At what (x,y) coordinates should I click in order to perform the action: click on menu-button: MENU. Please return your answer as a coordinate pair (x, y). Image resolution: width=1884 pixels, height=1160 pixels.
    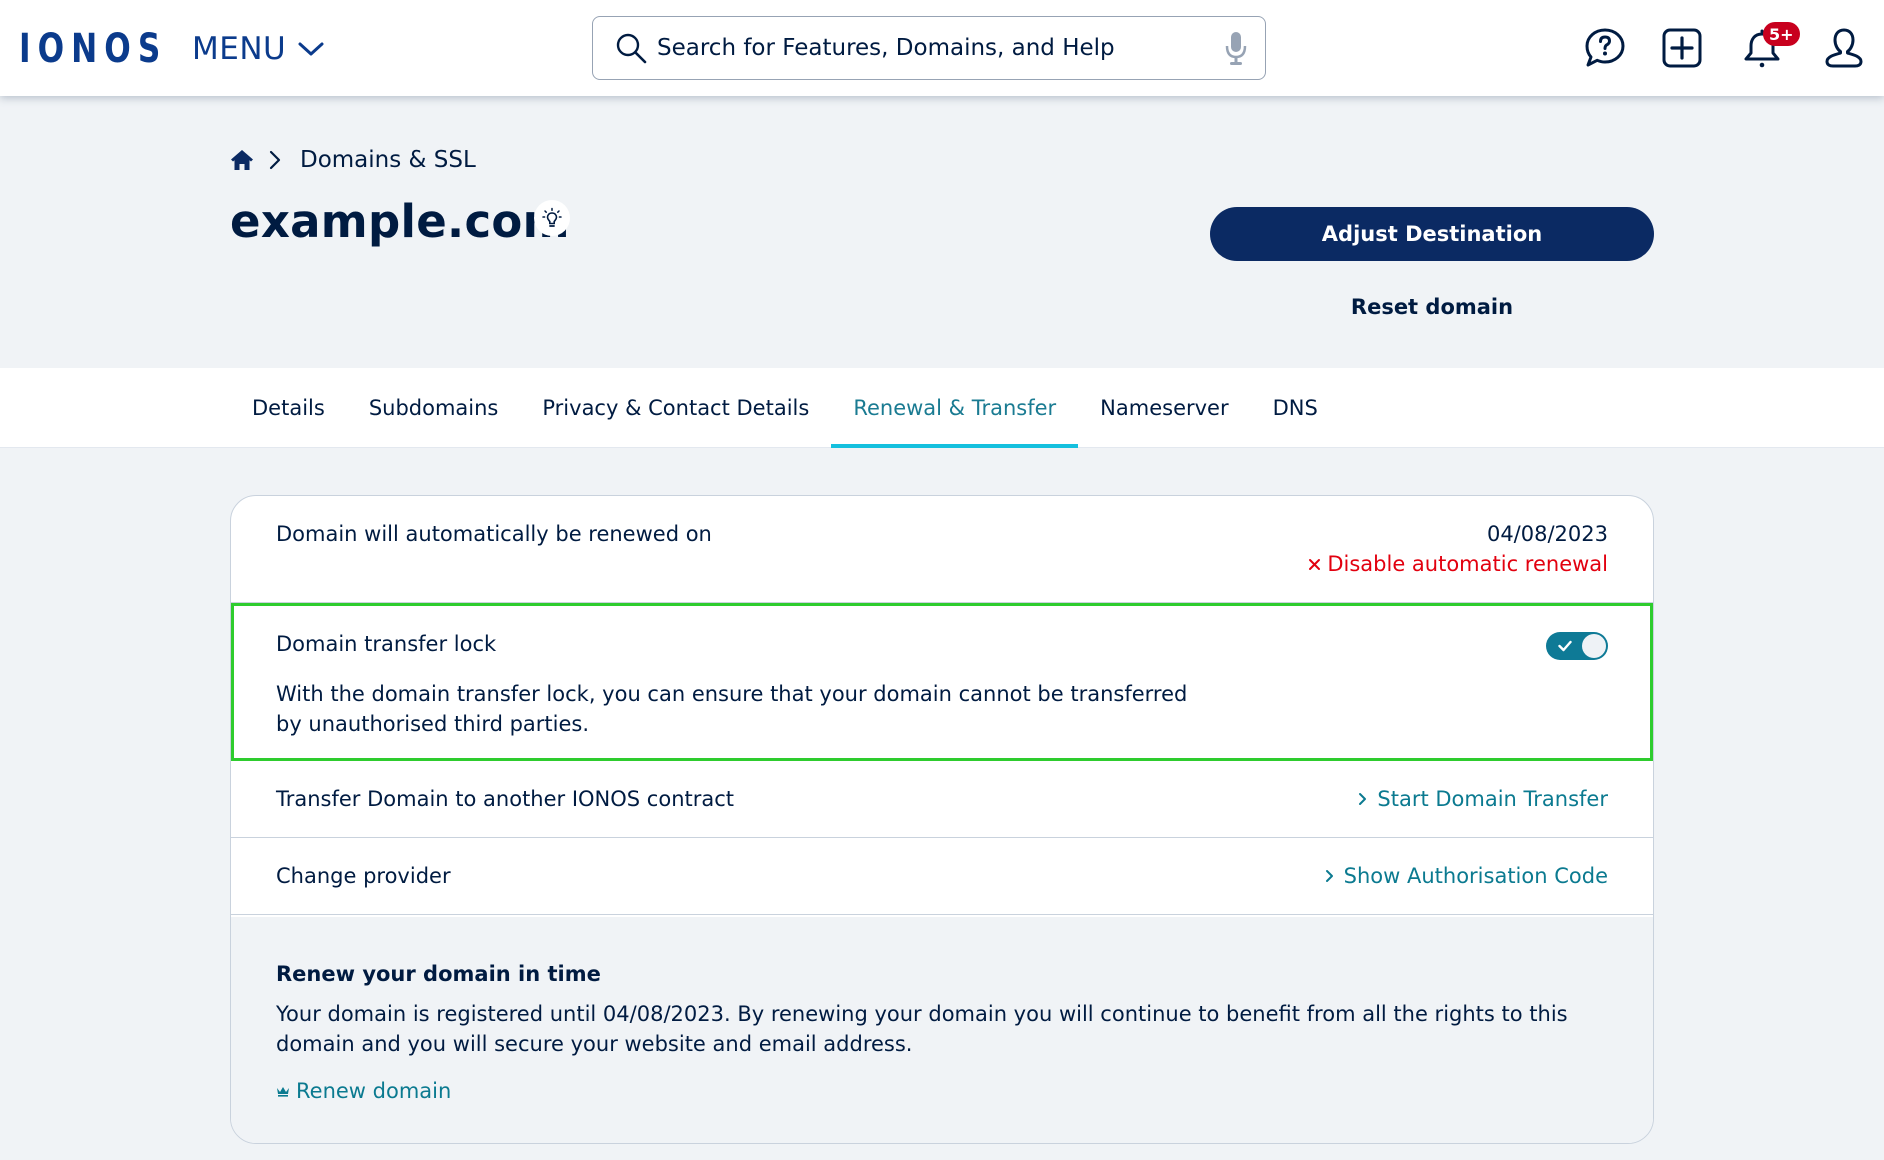
    Looking at the image, I should click on (259, 49).